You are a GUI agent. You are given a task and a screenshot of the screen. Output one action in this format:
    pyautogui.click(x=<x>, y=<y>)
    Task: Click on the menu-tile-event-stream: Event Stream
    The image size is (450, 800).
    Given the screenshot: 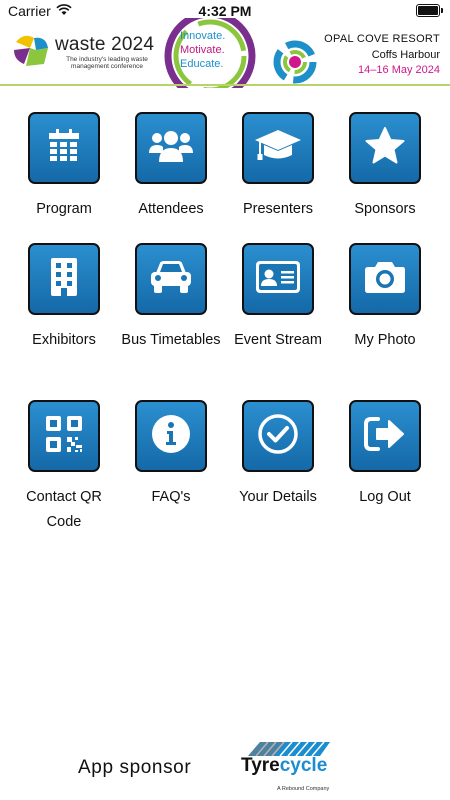 What is the action you would take?
    pyautogui.click(x=278, y=298)
    